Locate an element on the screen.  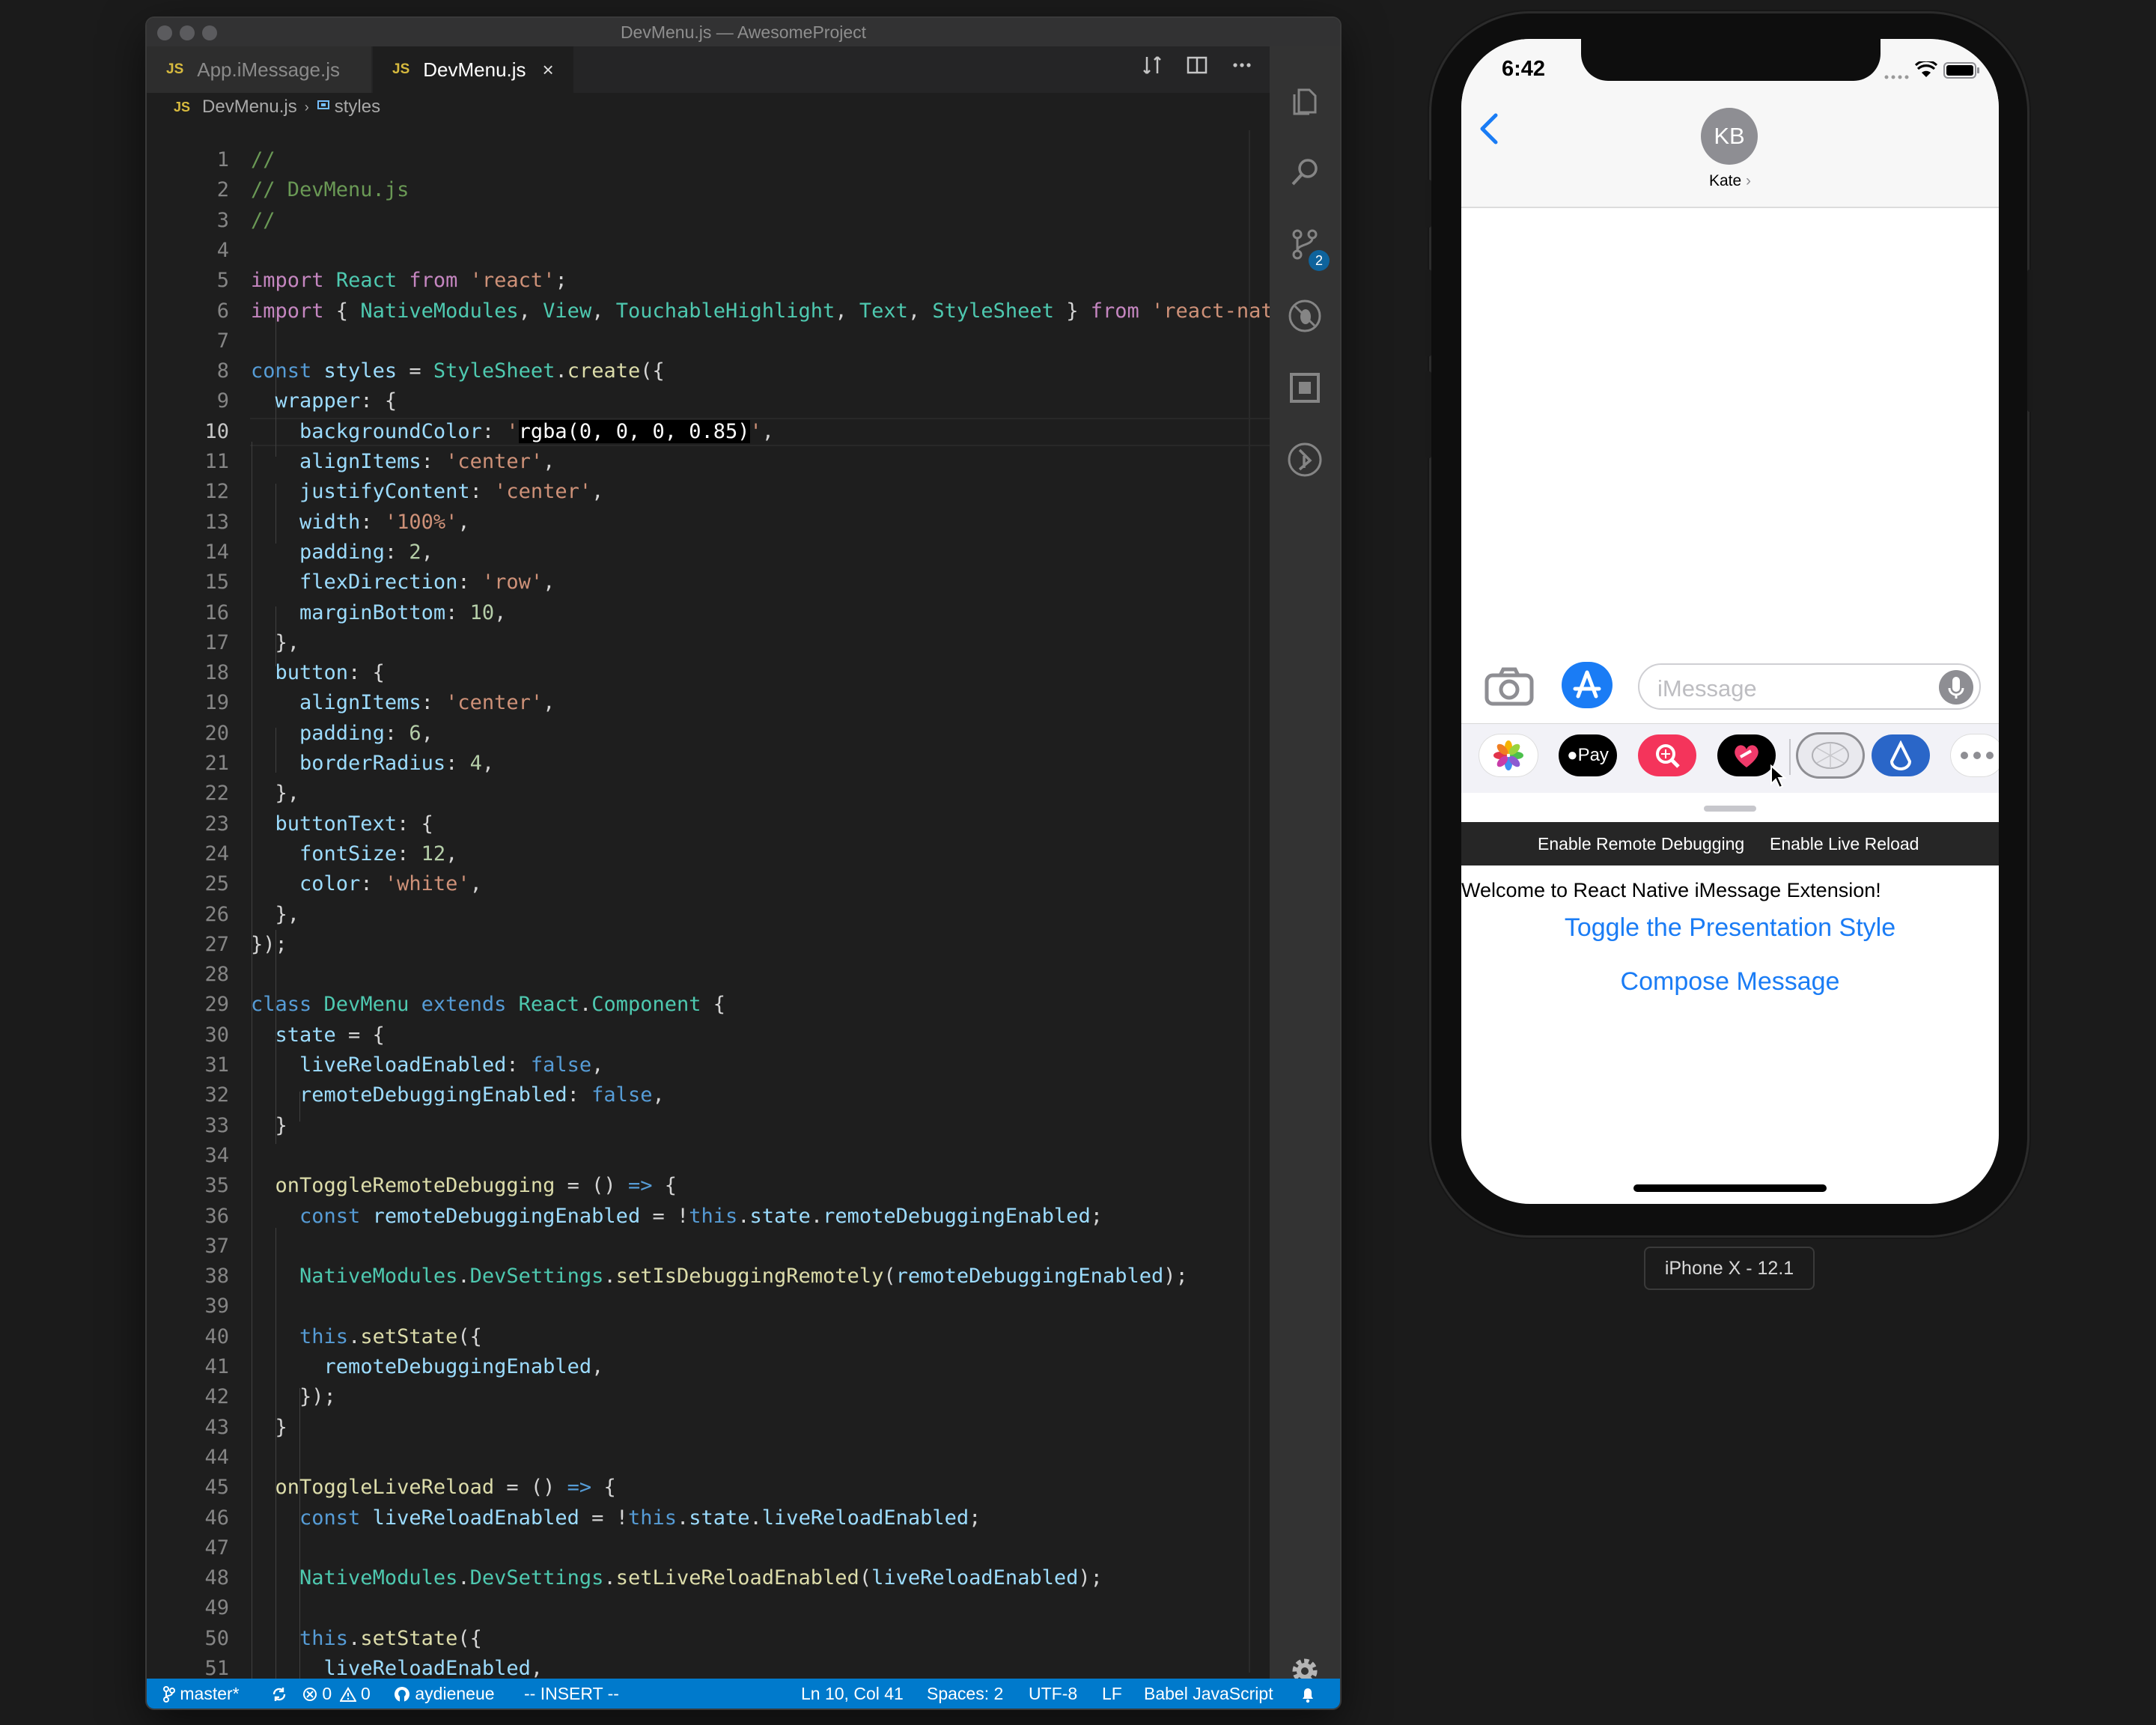
contact-chevron-icon: › is located at coordinates (1749, 180).